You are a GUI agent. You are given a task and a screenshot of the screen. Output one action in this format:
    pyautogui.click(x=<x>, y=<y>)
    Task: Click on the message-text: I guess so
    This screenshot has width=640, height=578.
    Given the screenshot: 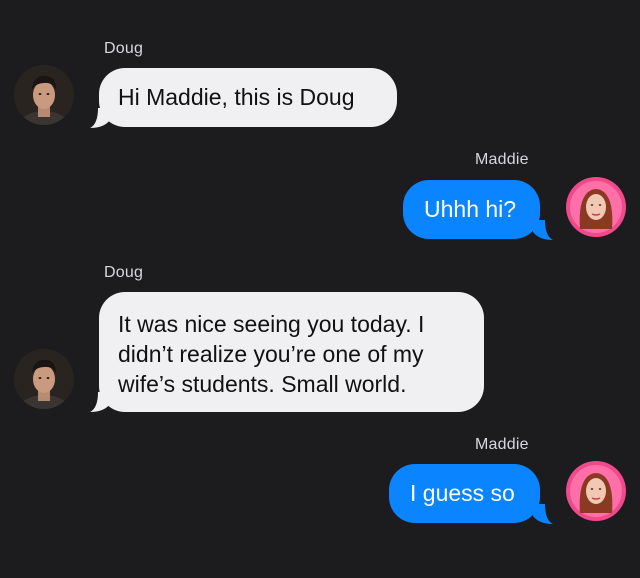 What is the action you would take?
    pyautogui.click(x=462, y=493)
    